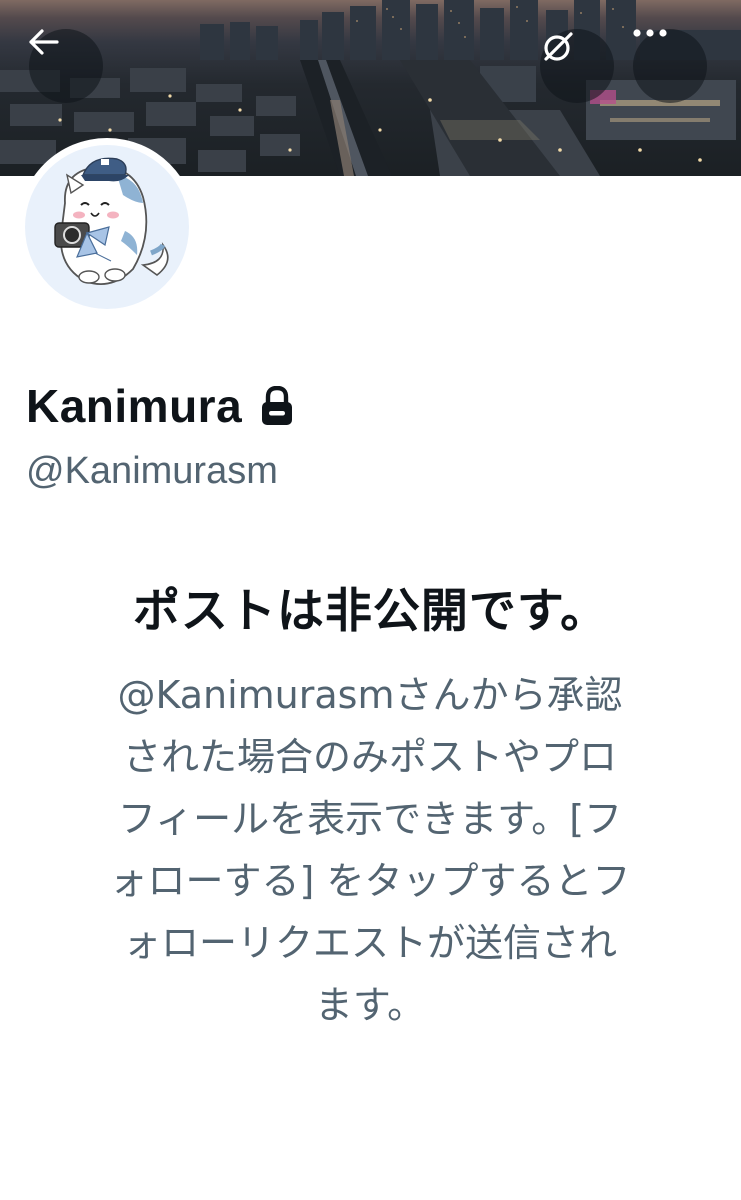 The image size is (741, 1200). Describe the element at coordinates (370, 881) in the screenshot. I see `private-notice-line: ォローする] をタップするとフ` at that location.